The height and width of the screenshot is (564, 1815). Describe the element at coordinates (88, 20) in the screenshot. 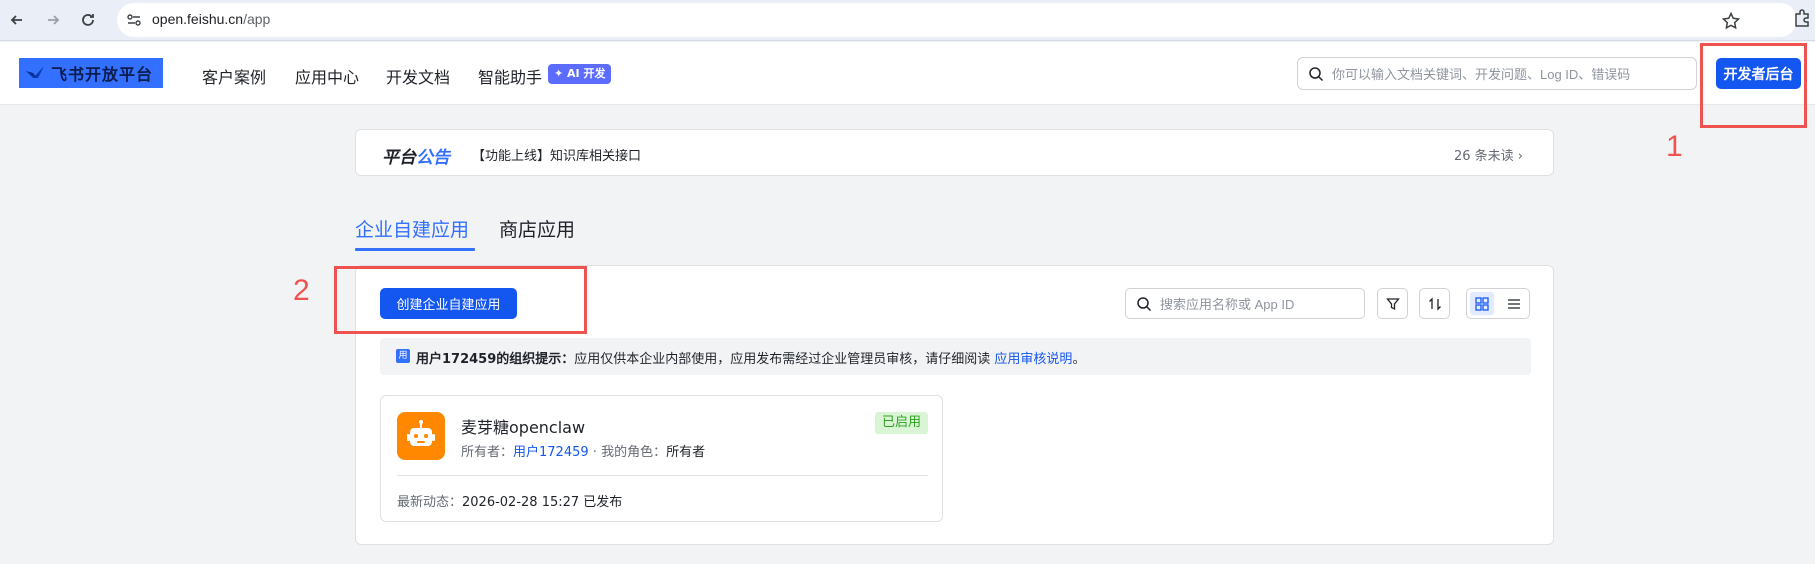

I see `reload-icon` at that location.